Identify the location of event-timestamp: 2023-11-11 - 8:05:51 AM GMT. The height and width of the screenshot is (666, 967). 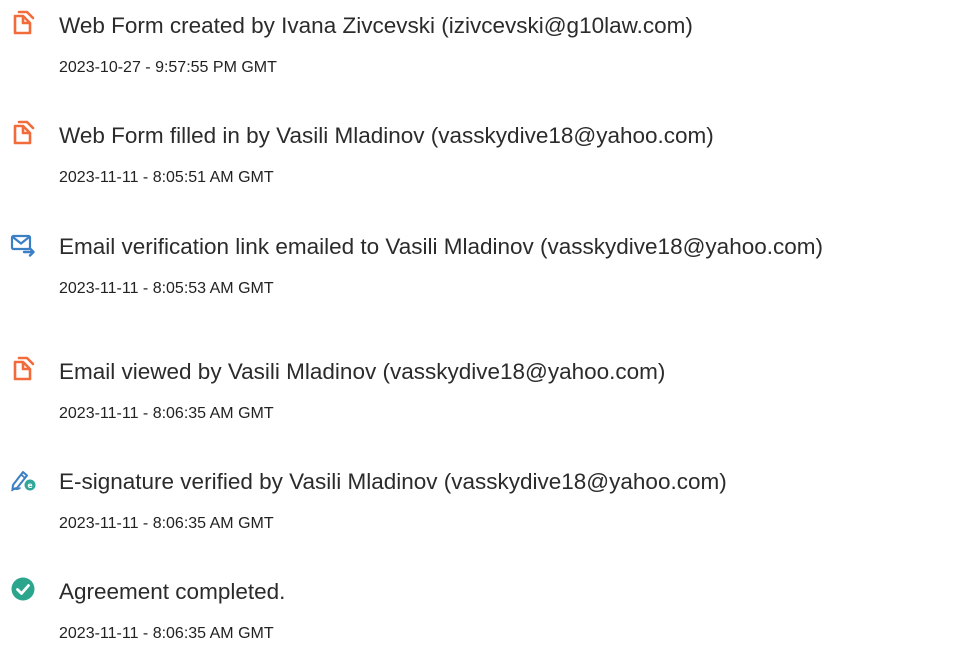
(166, 177).